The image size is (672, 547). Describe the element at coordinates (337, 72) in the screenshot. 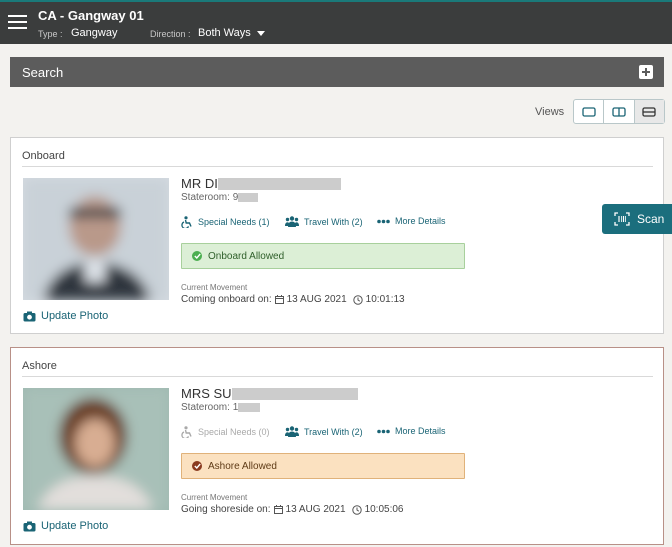

I see `search-bar: Search` at that location.